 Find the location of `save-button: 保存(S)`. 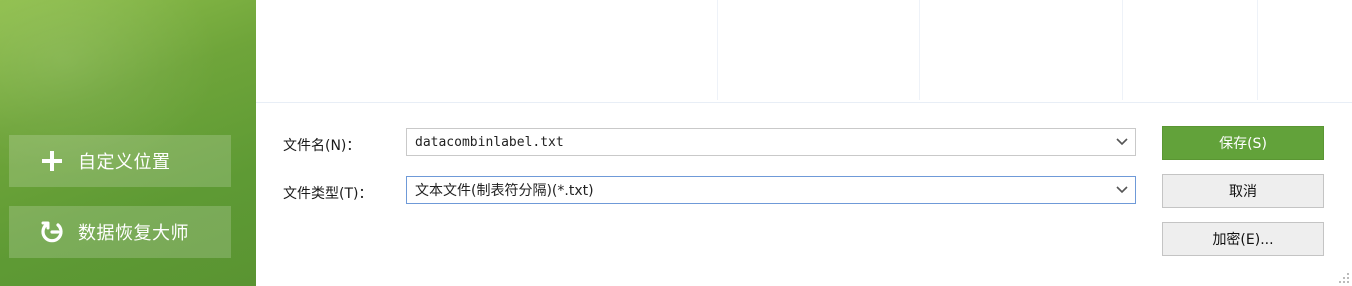

save-button: 保存(S) is located at coordinates (1243, 143).